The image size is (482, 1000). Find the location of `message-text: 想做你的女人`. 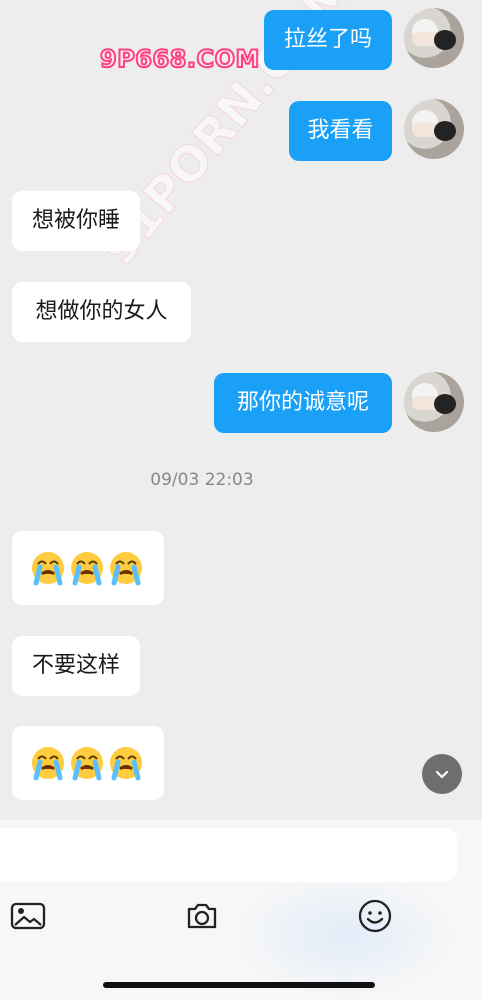

message-text: 想做你的女人 is located at coordinates (101, 311).